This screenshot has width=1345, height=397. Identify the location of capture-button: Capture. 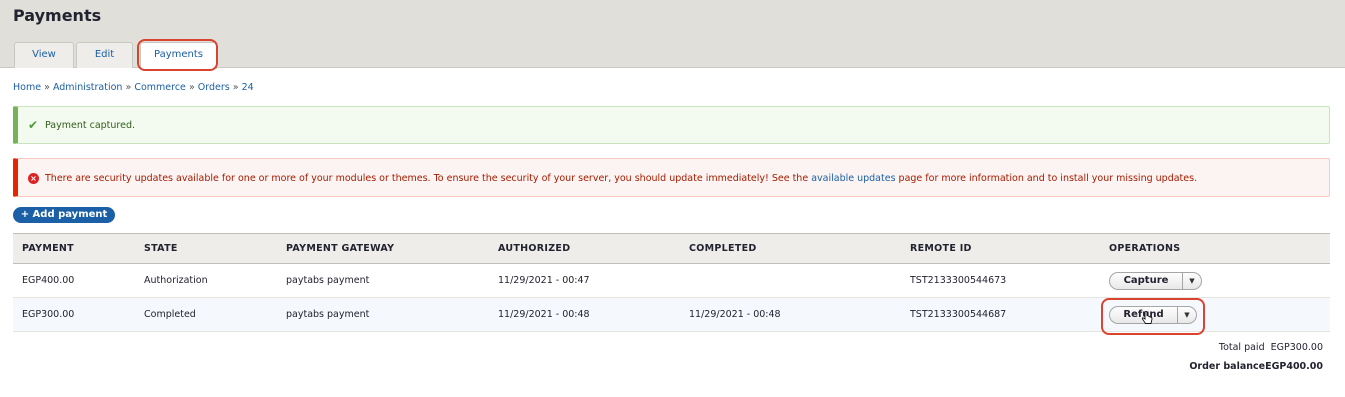
(1146, 280).